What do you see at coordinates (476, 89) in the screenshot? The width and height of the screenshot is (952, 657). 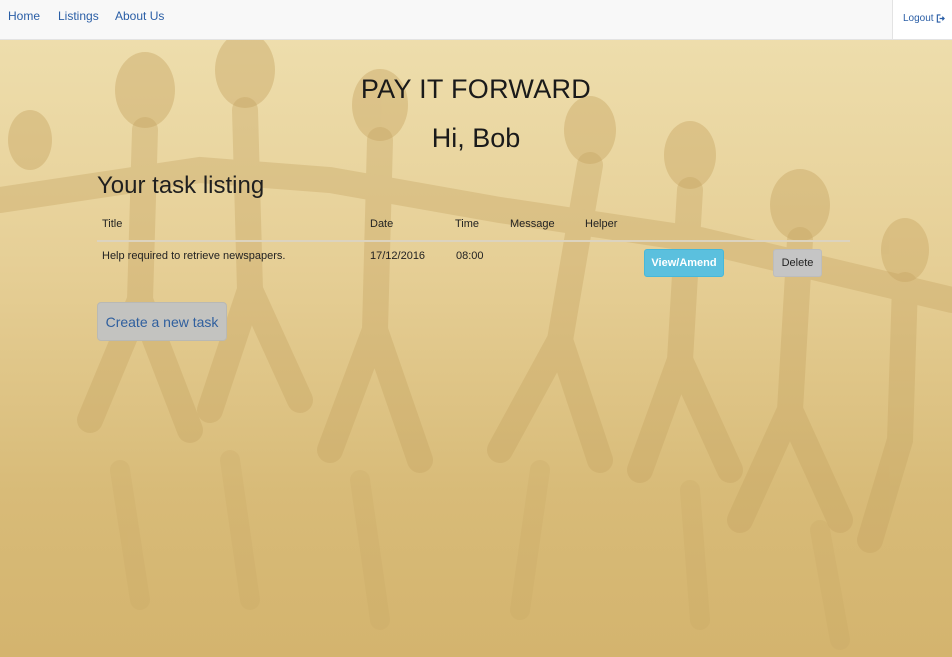 I see `site-title: PAY IT FORWARD` at bounding box center [476, 89].